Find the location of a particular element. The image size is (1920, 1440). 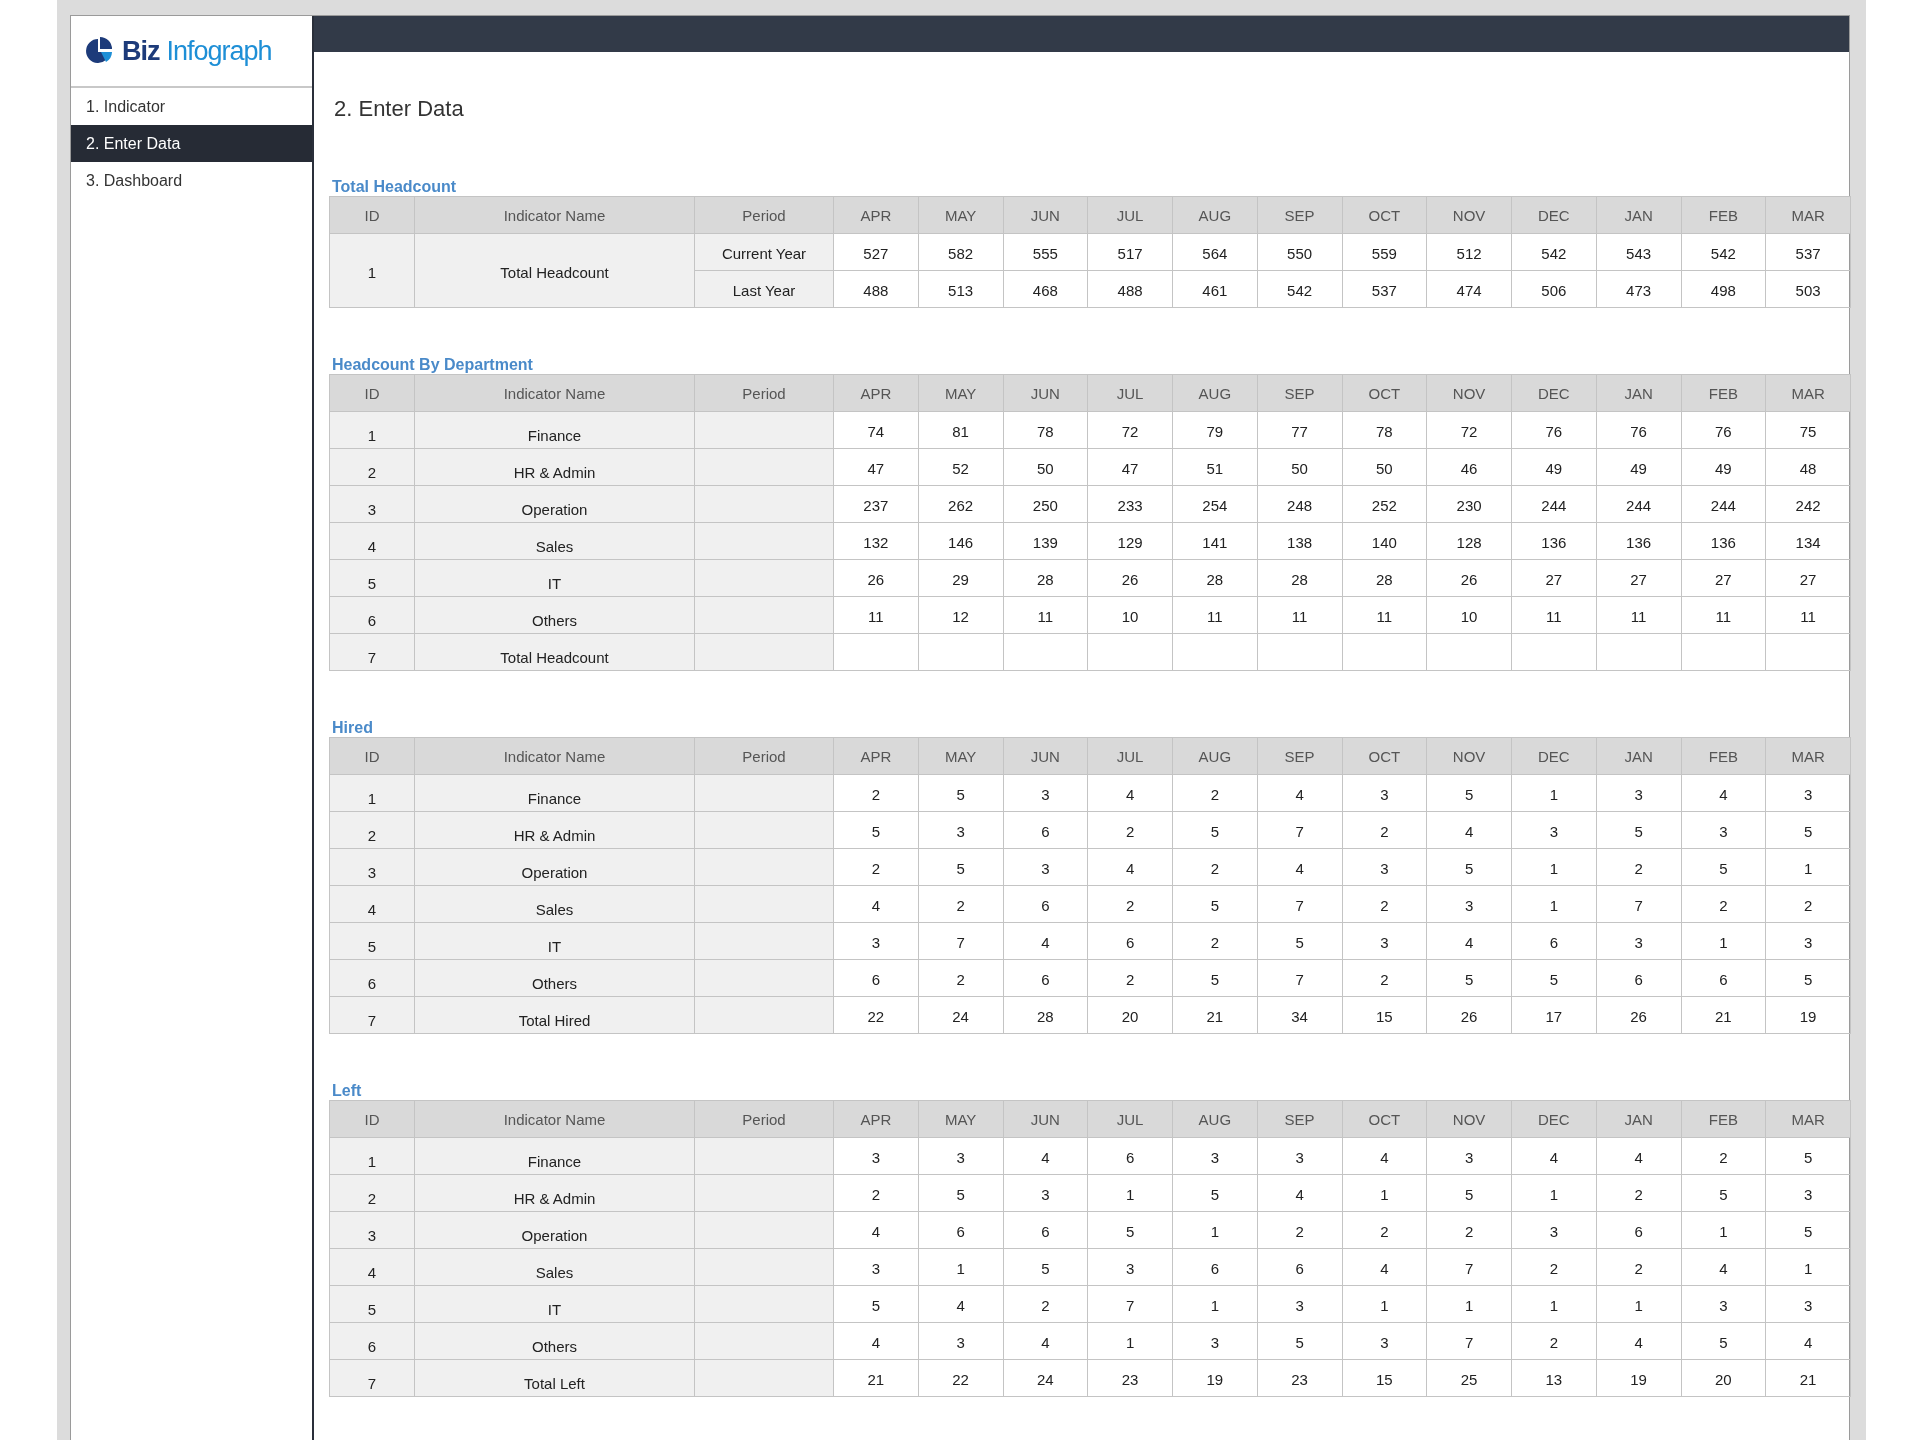

column-header: MAR is located at coordinates (1808, 756).